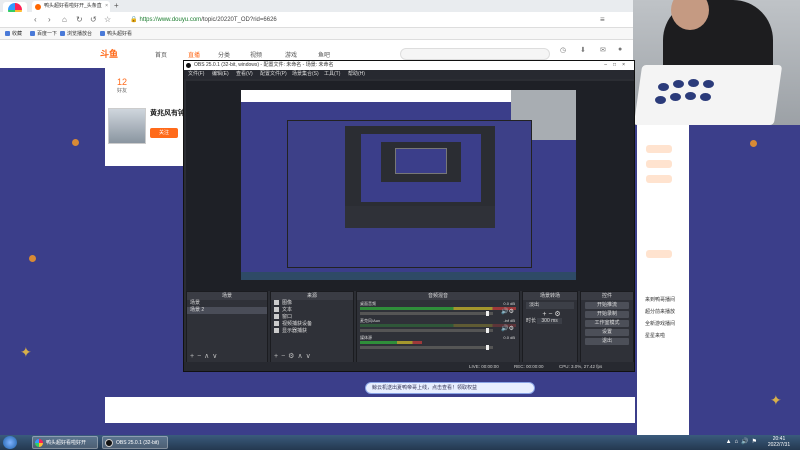  Describe the element at coordinates (224, 54) in the screenshot. I see `nav-category: 分类` at that location.